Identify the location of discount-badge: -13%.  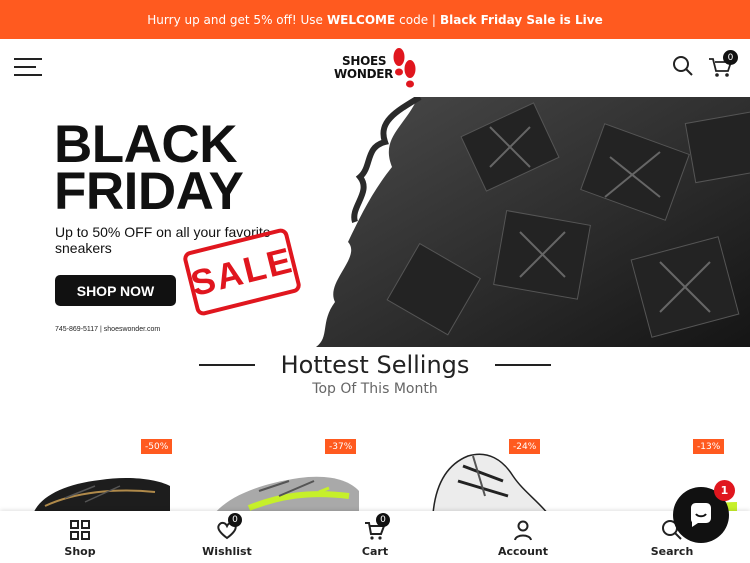
(709, 446).